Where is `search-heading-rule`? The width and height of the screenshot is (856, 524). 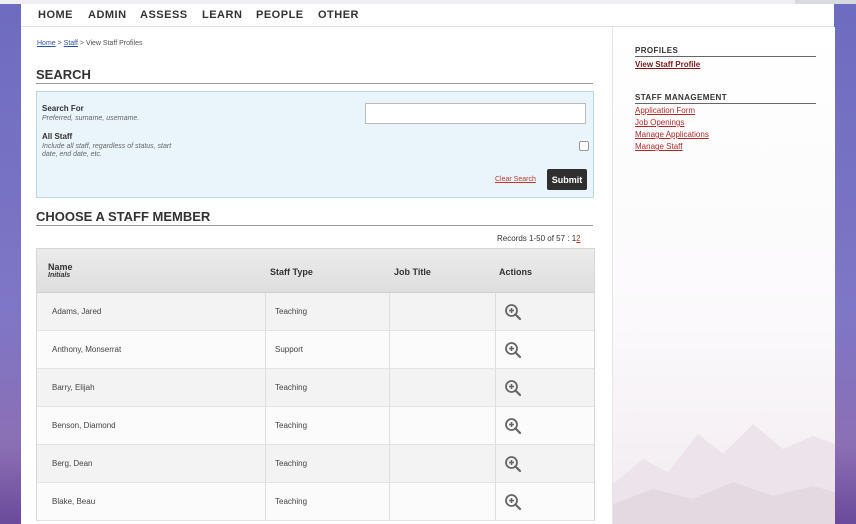
search-heading-rule is located at coordinates (314, 83).